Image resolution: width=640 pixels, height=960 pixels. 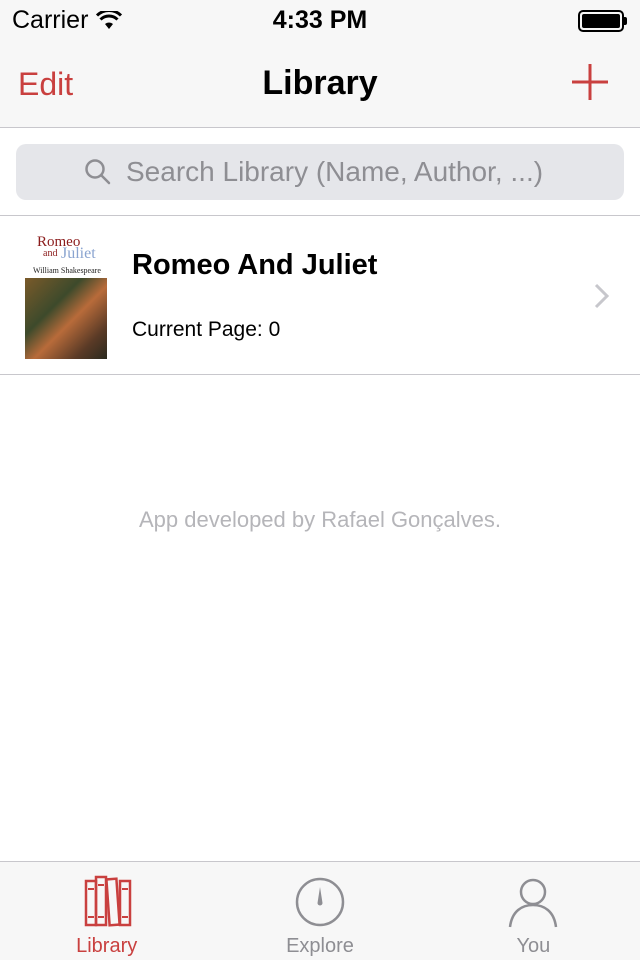 I want to click on search-bar, so click(x=320, y=172).